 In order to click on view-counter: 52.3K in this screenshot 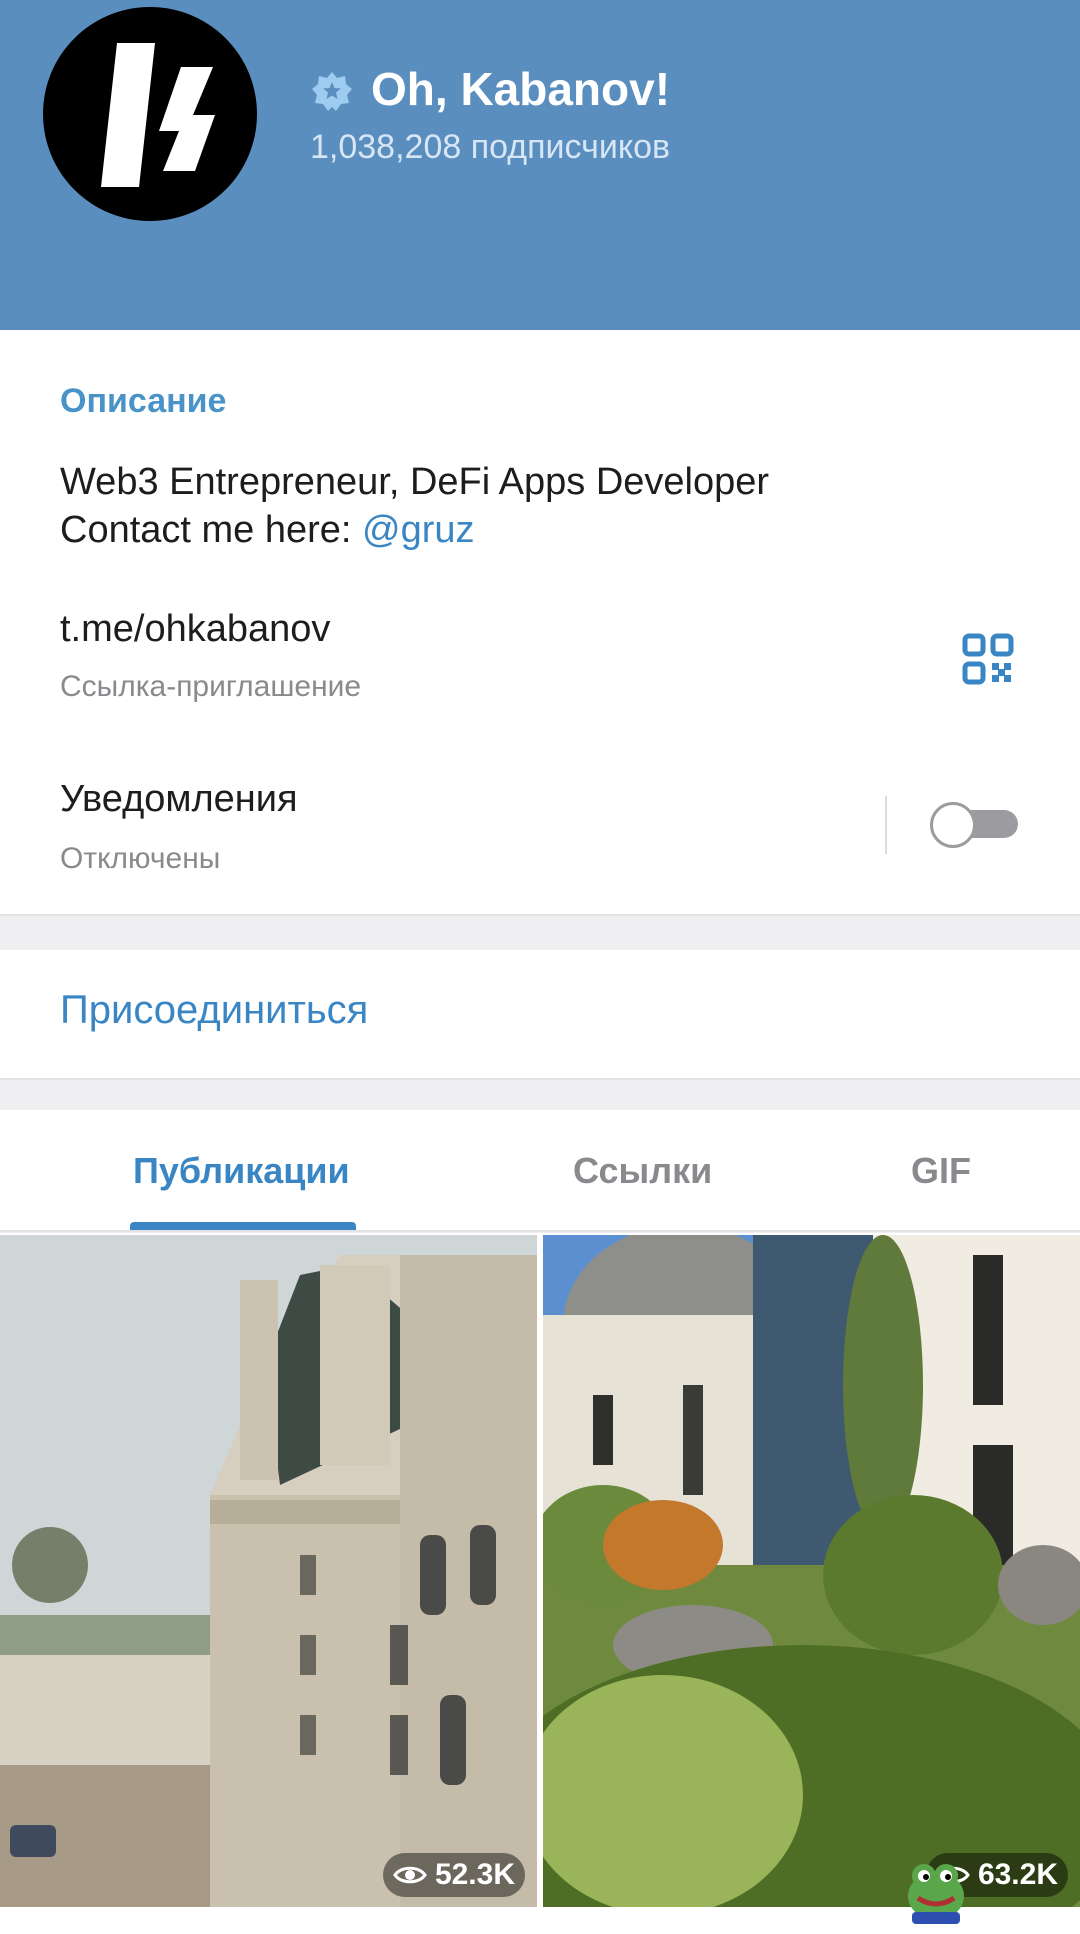, I will do `click(453, 1875)`.